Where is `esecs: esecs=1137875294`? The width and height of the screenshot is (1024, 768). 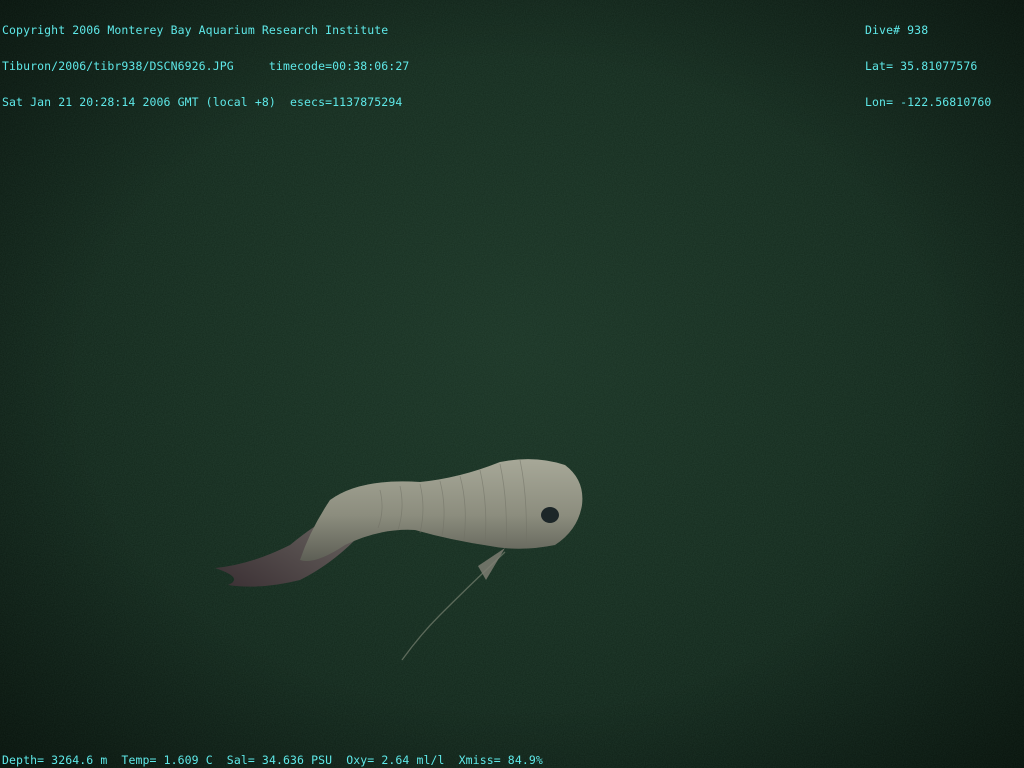 esecs: esecs=1137875294 is located at coordinates (346, 102).